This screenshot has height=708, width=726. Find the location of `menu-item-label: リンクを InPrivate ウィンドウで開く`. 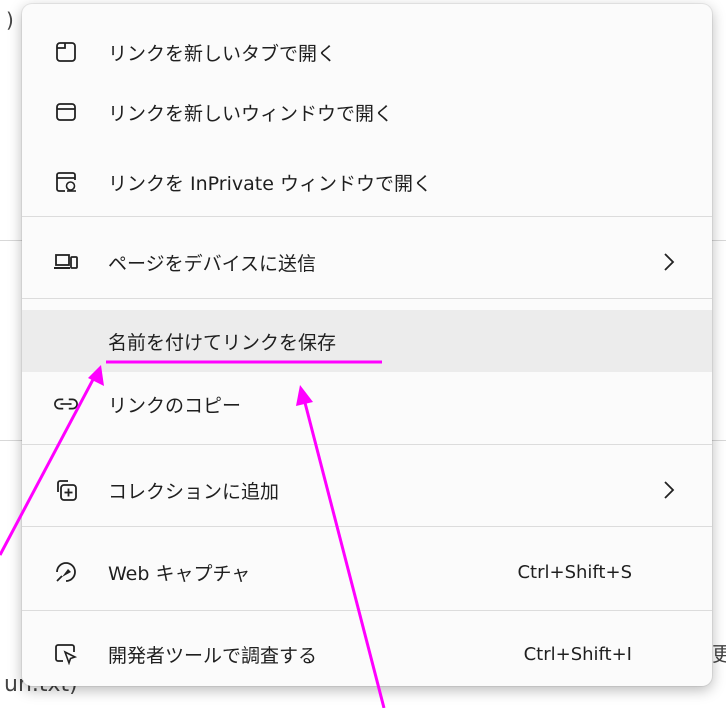

menu-item-label: リンクを InPrivate ウィンドウで開く is located at coordinates (270, 183).